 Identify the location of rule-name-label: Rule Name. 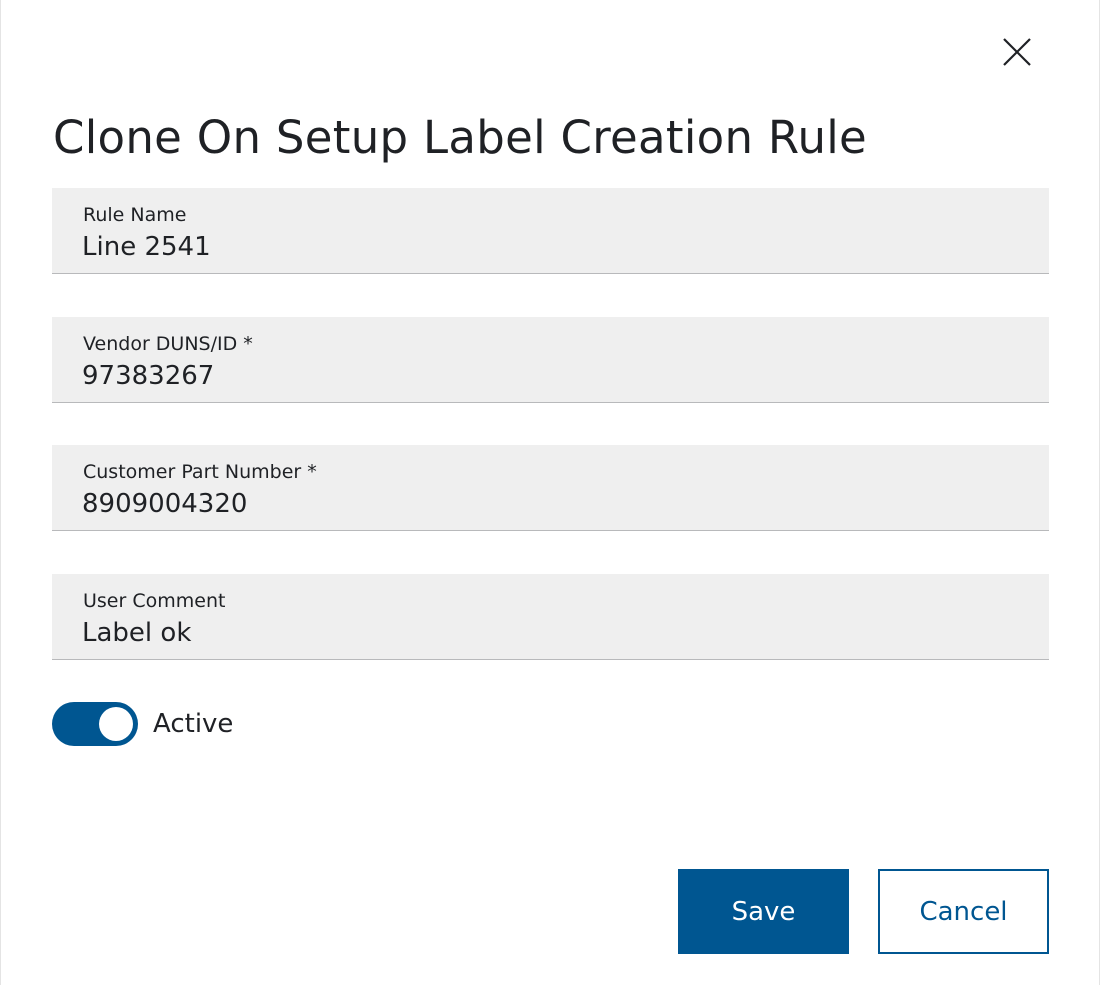
(135, 215).